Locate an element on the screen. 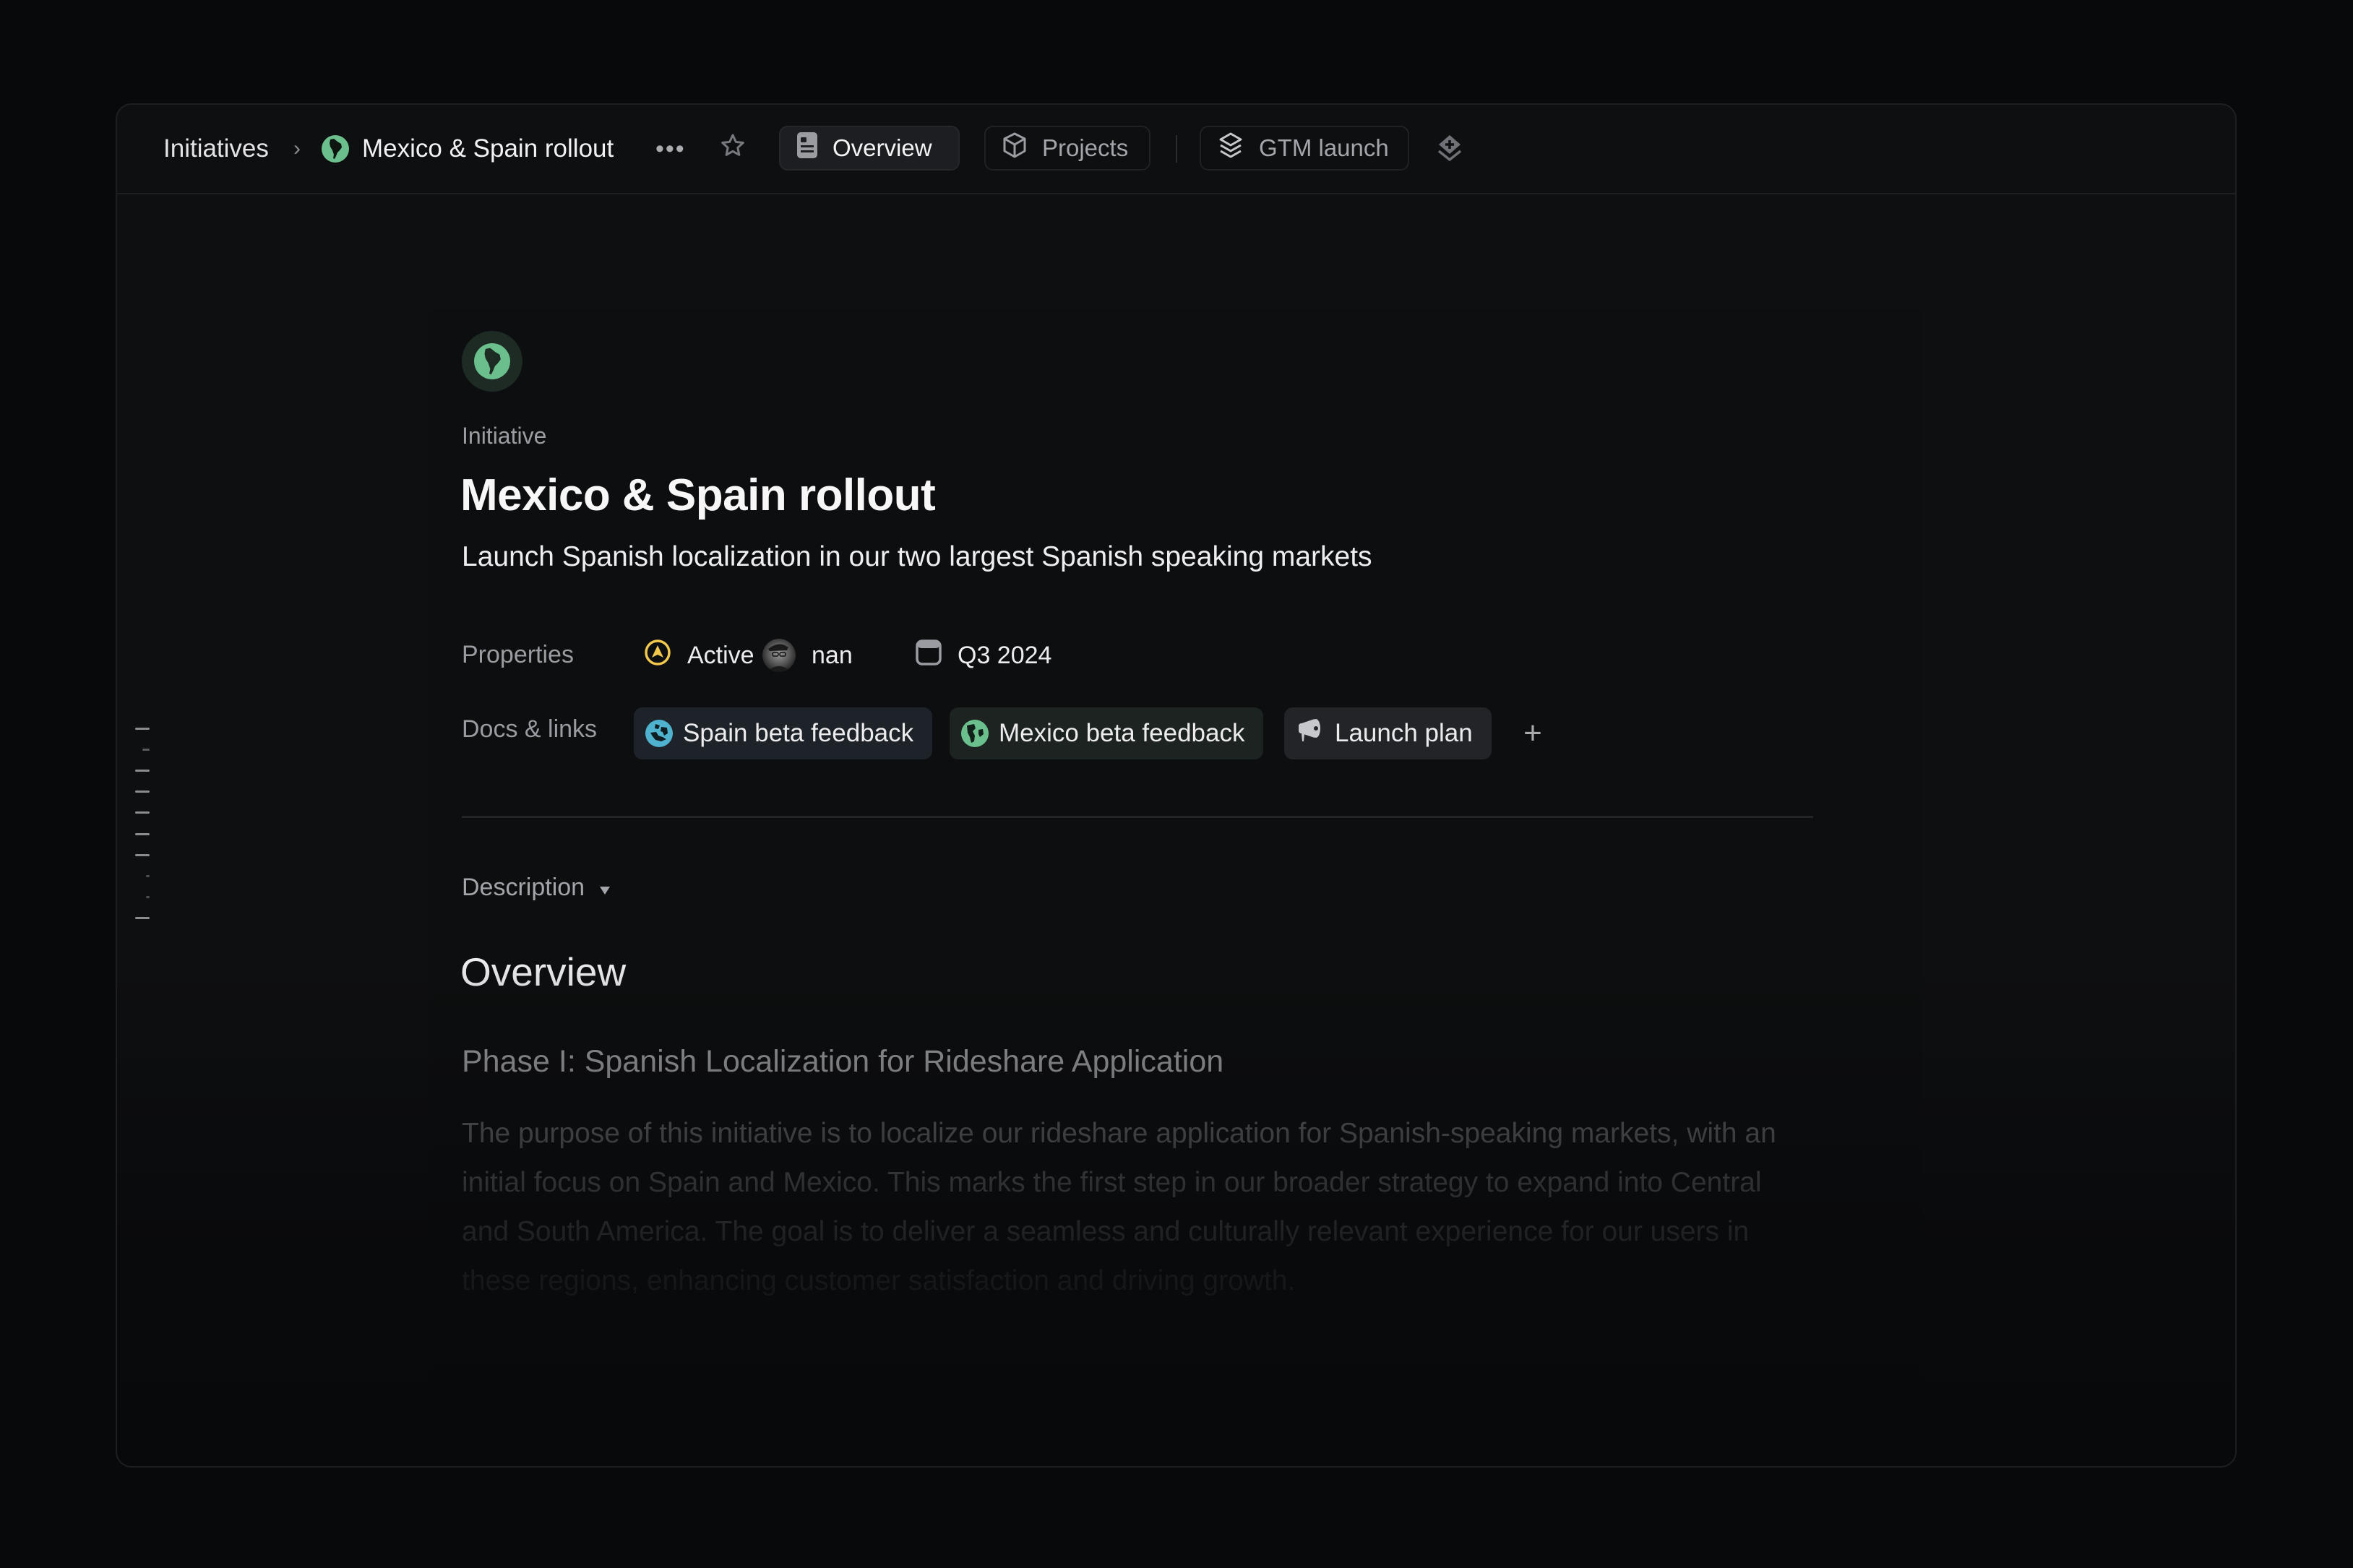 This screenshot has width=2353, height=1568. status-active-icon is located at coordinates (657, 656).